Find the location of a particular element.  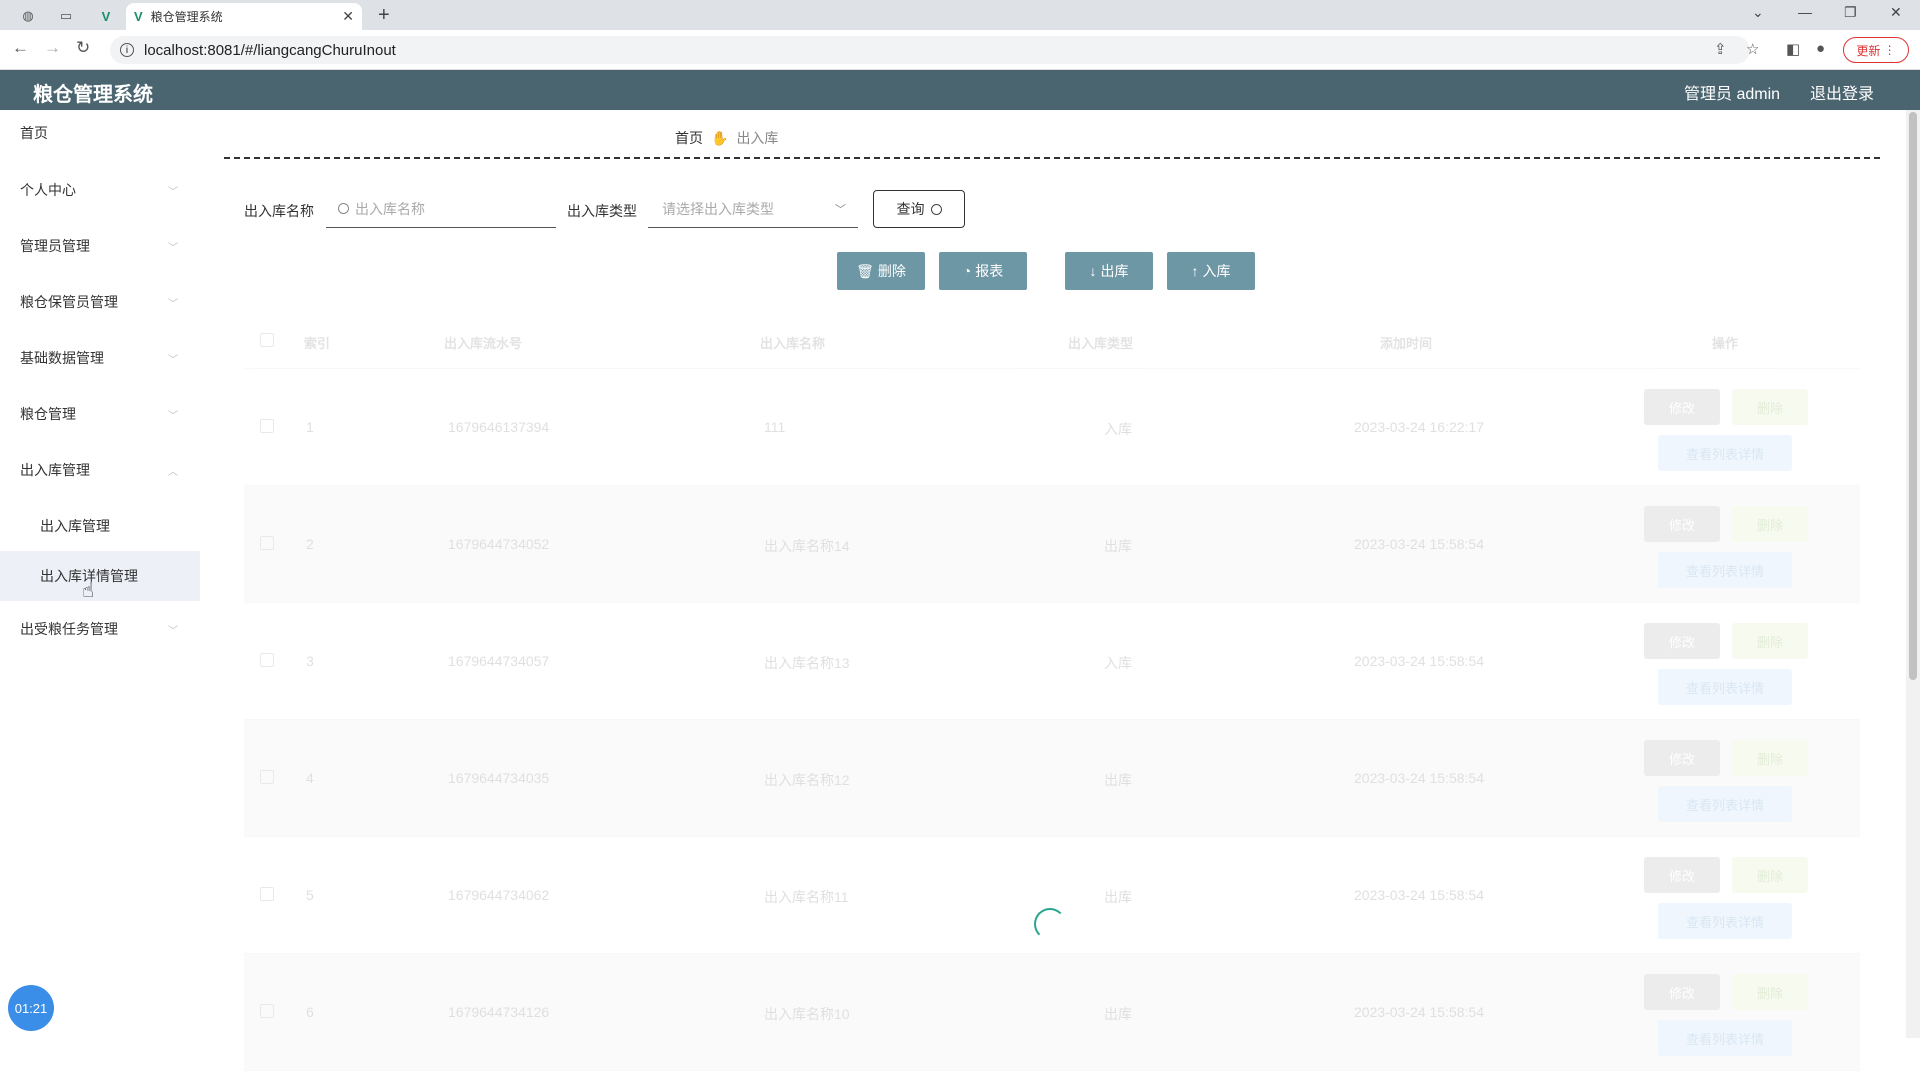

sidebar-item-task: 出受粮任务管理 ﹀ is located at coordinates (100, 629).